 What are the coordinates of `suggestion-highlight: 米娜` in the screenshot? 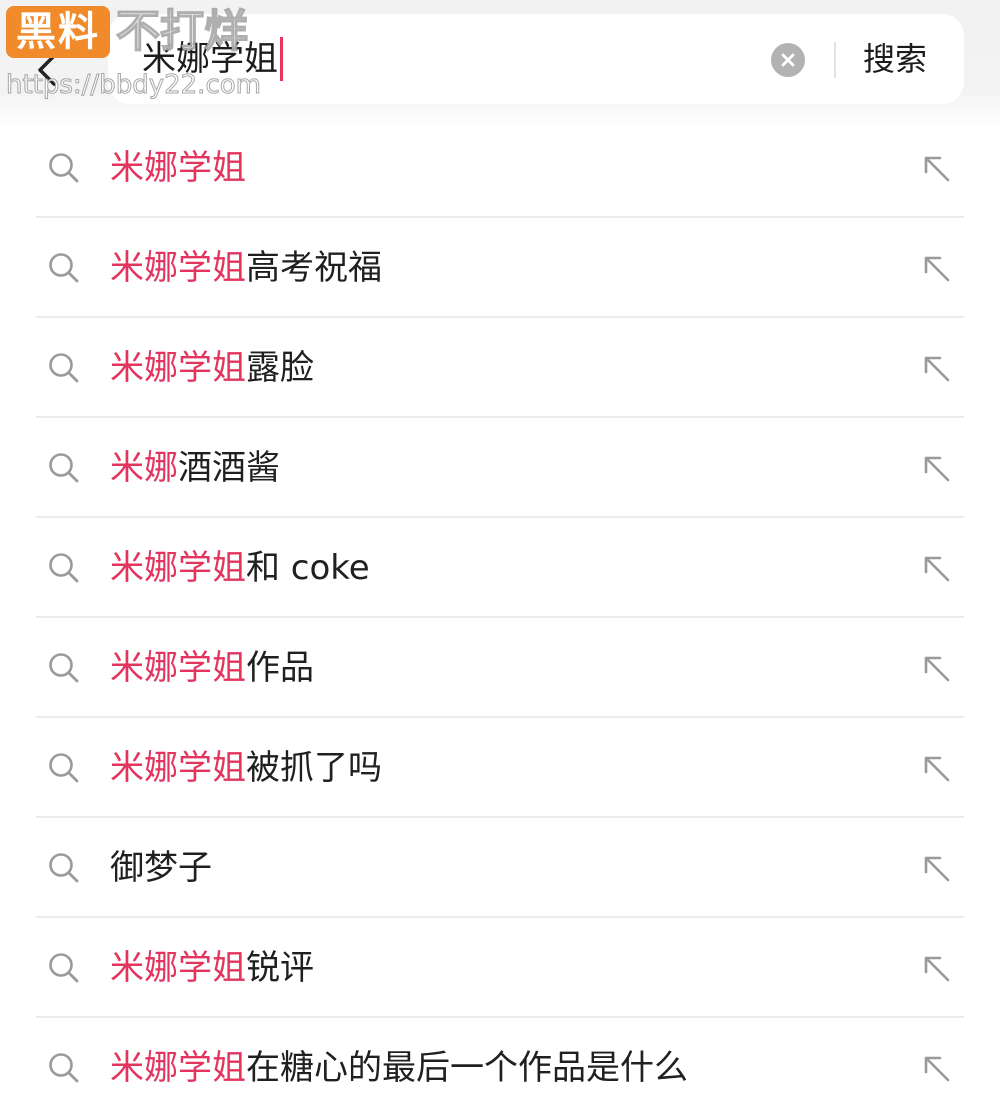 It's located at (144, 468).